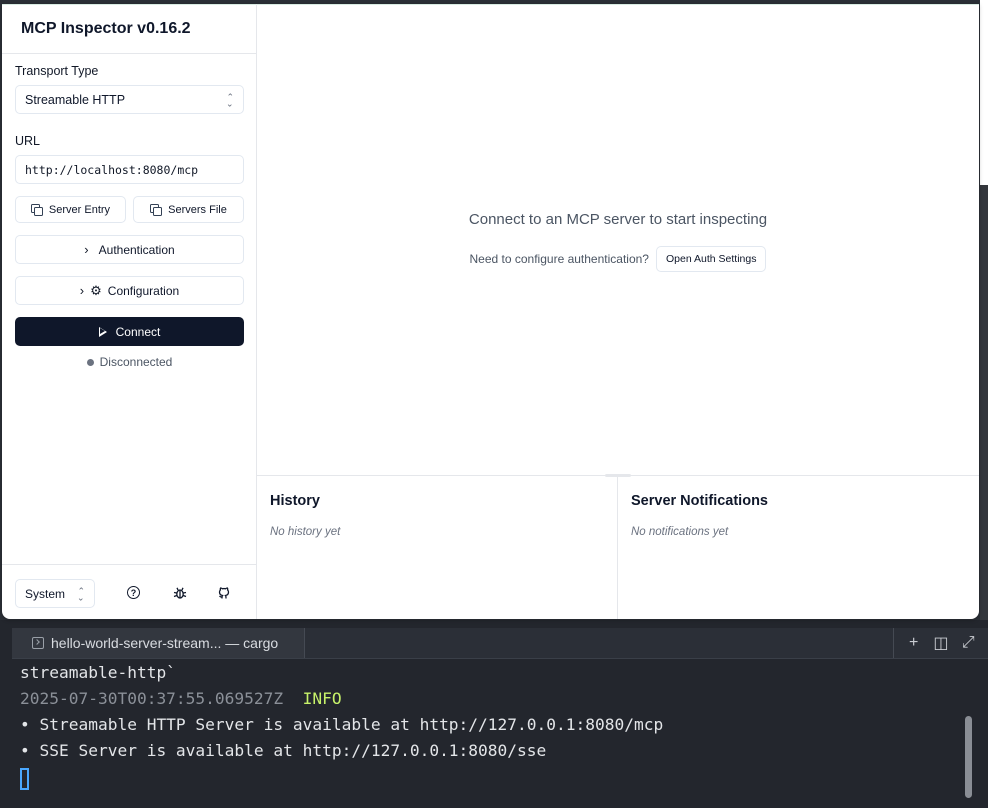  Describe the element at coordinates (711, 259) in the screenshot. I see `open-auth-settings-button: Open Auth Settings` at that location.